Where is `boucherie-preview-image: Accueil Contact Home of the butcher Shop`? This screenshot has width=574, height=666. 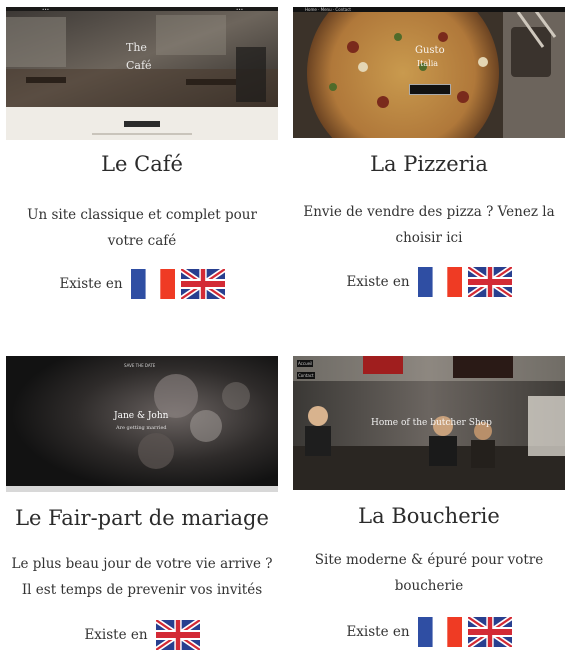 boucherie-preview-image: Accueil Contact Home of the butcher Shop is located at coordinates (429, 423).